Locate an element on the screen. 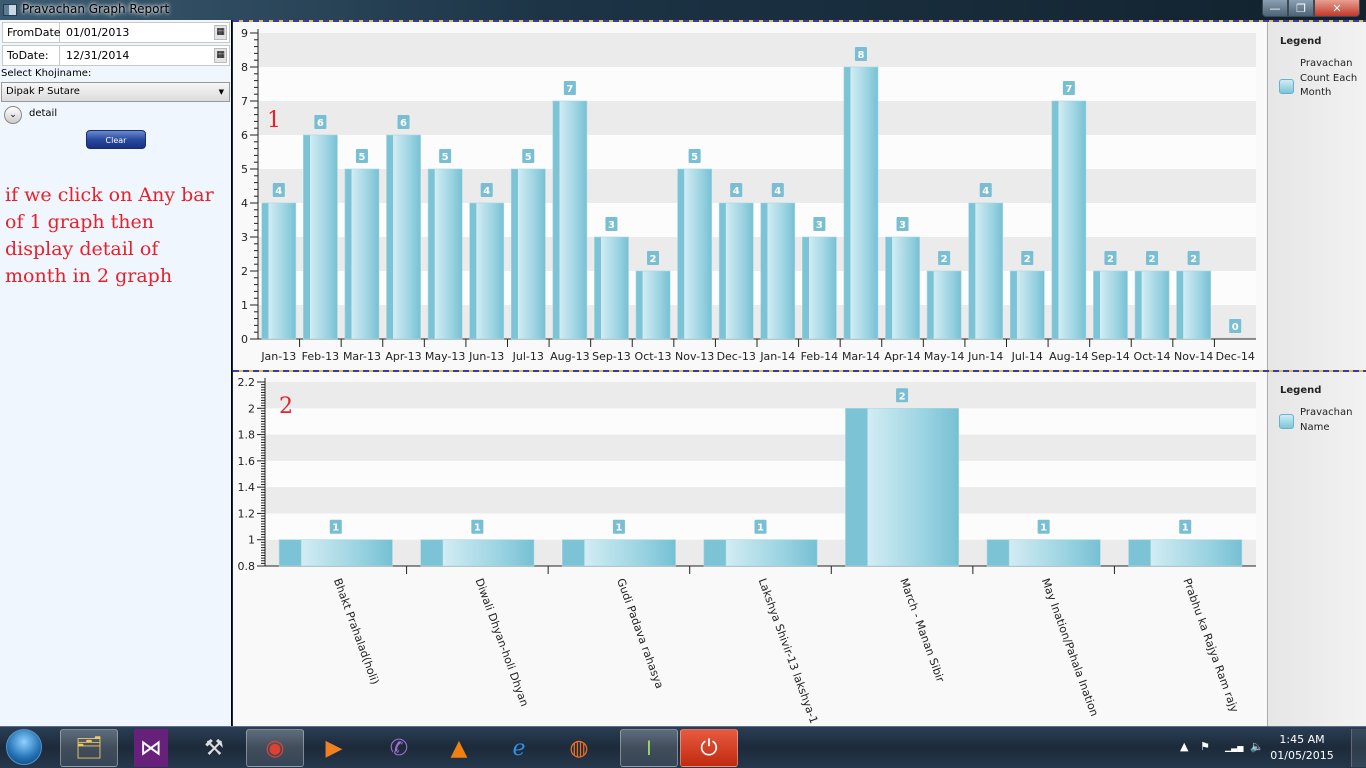 The image size is (1366, 768). clock-date: 01/05/2015 is located at coordinates (1302, 755).